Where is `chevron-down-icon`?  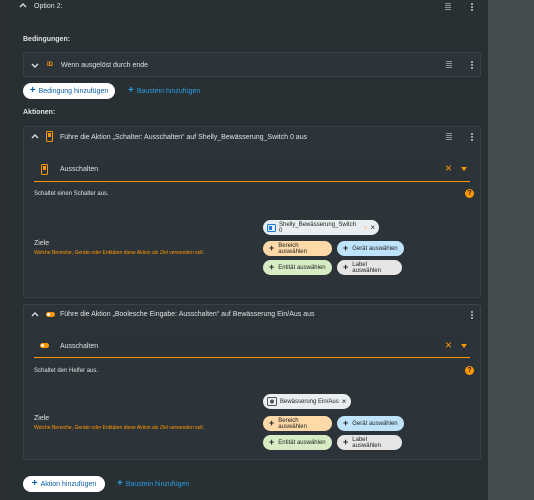
chevron-down-icon is located at coordinates (35, 65).